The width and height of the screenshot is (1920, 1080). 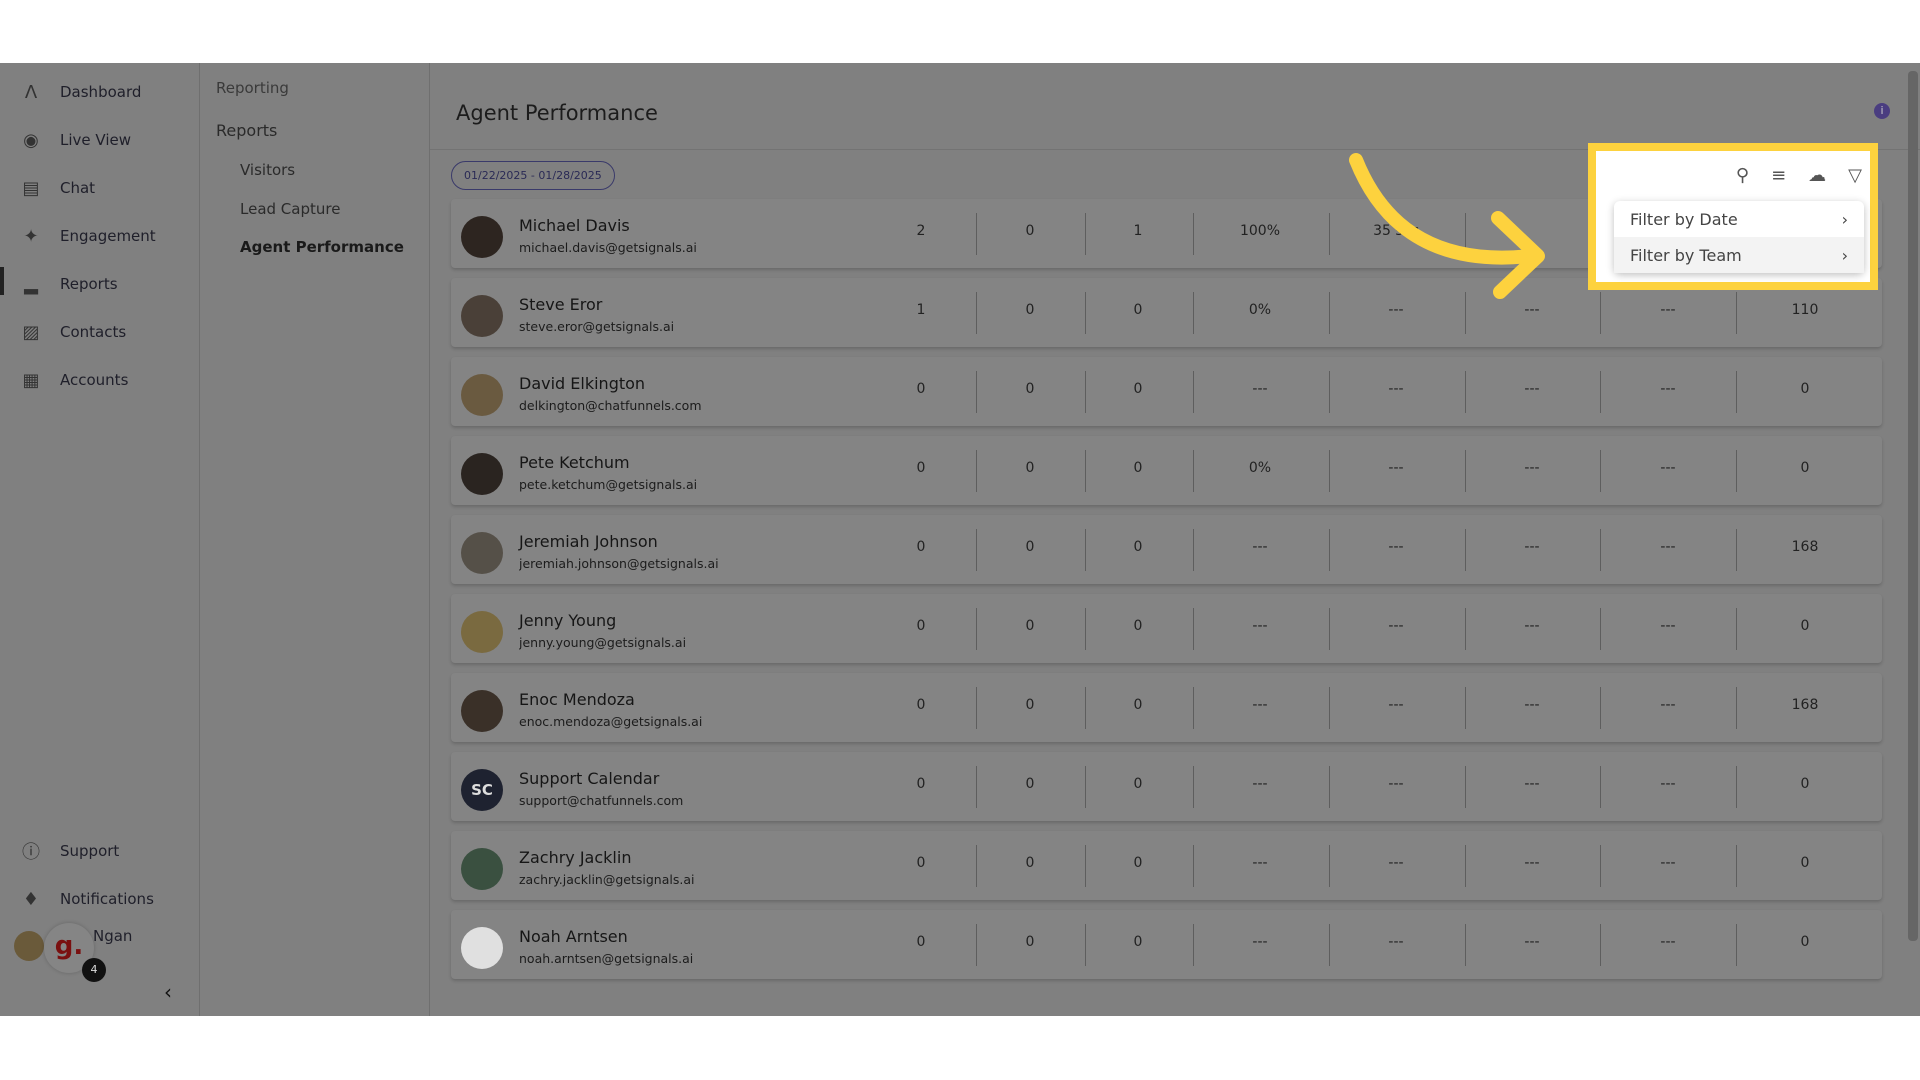 I want to click on filter-menu: Filter by Date › Filter by Team ›, so click(x=1739, y=237).